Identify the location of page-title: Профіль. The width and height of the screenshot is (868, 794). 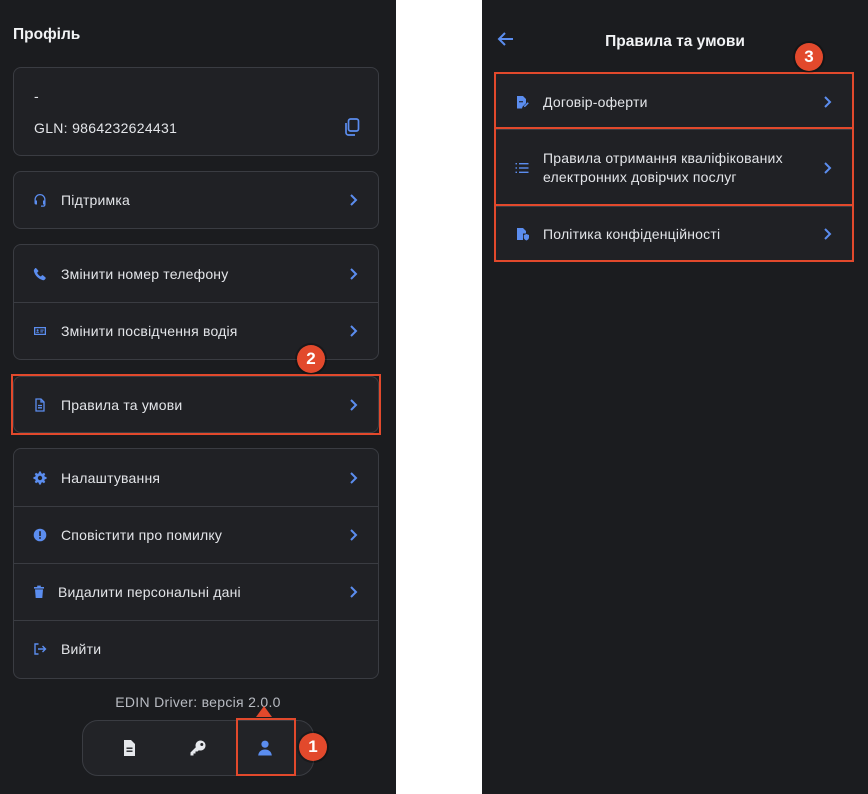
(47, 34).